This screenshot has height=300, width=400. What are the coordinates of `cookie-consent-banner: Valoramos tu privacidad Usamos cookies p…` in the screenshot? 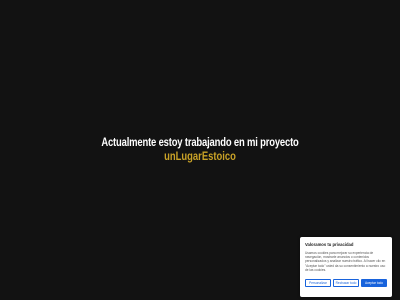 It's located at (346, 267).